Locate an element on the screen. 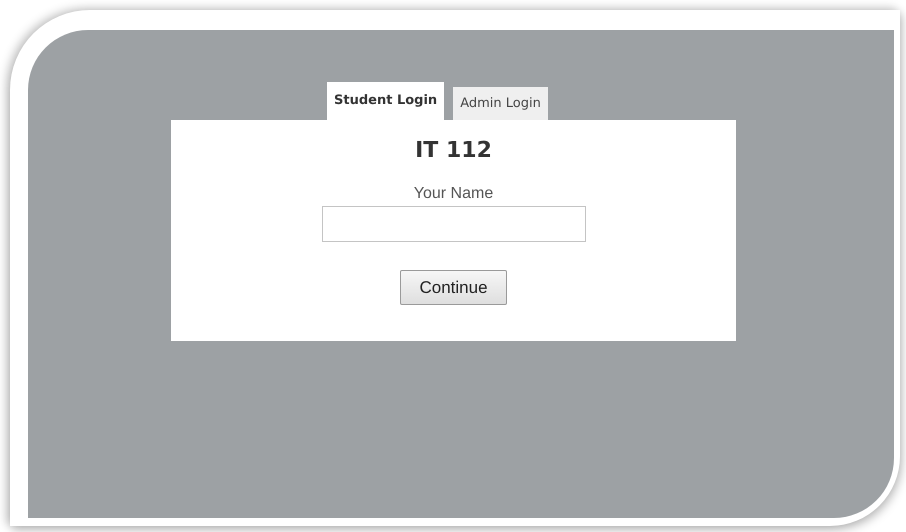 The width and height of the screenshot is (906, 532). tab: Admin Login is located at coordinates (500, 103).